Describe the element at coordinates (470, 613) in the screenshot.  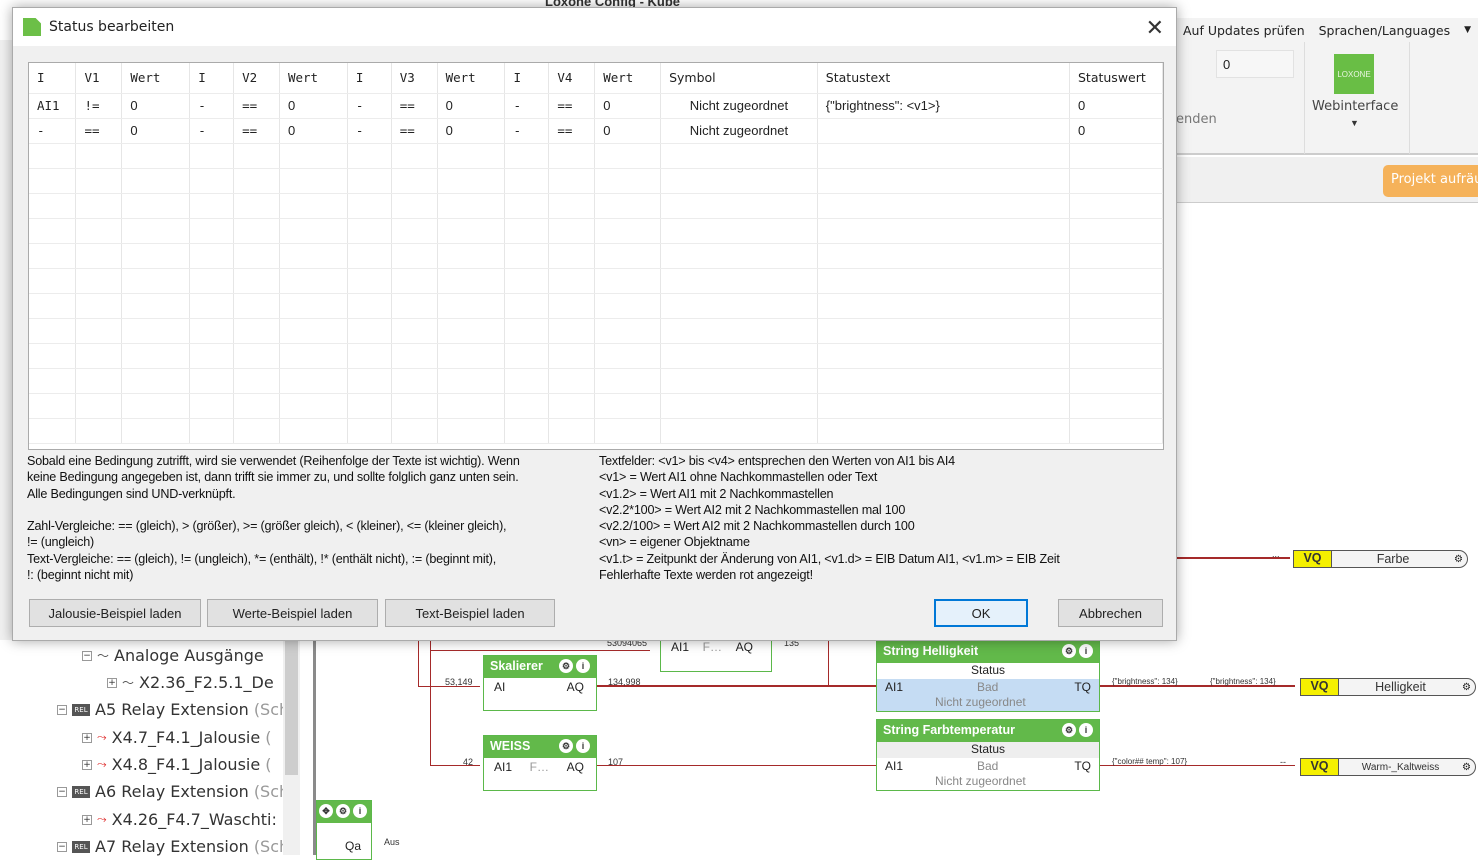
I see `text-example-button: Text-Beispiel laden` at that location.